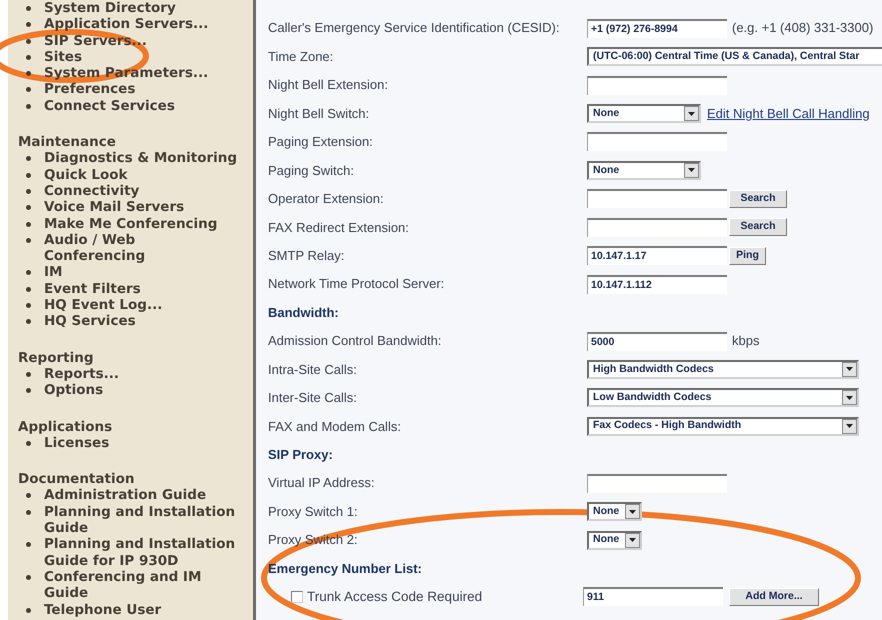  Describe the element at coordinates (746, 341) in the screenshot. I see `hint-text: kbps` at that location.